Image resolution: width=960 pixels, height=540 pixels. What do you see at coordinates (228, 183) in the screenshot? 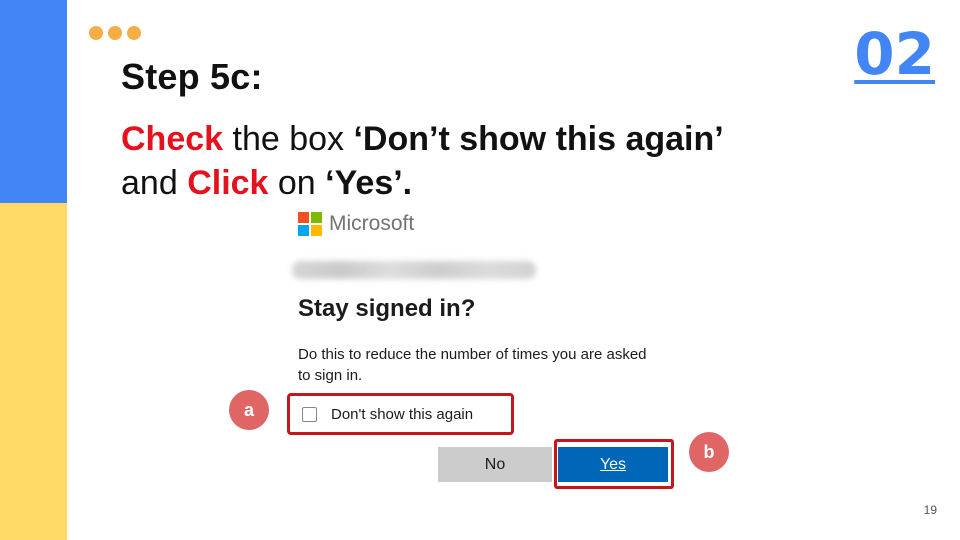
I see `instruction-click: Click` at bounding box center [228, 183].